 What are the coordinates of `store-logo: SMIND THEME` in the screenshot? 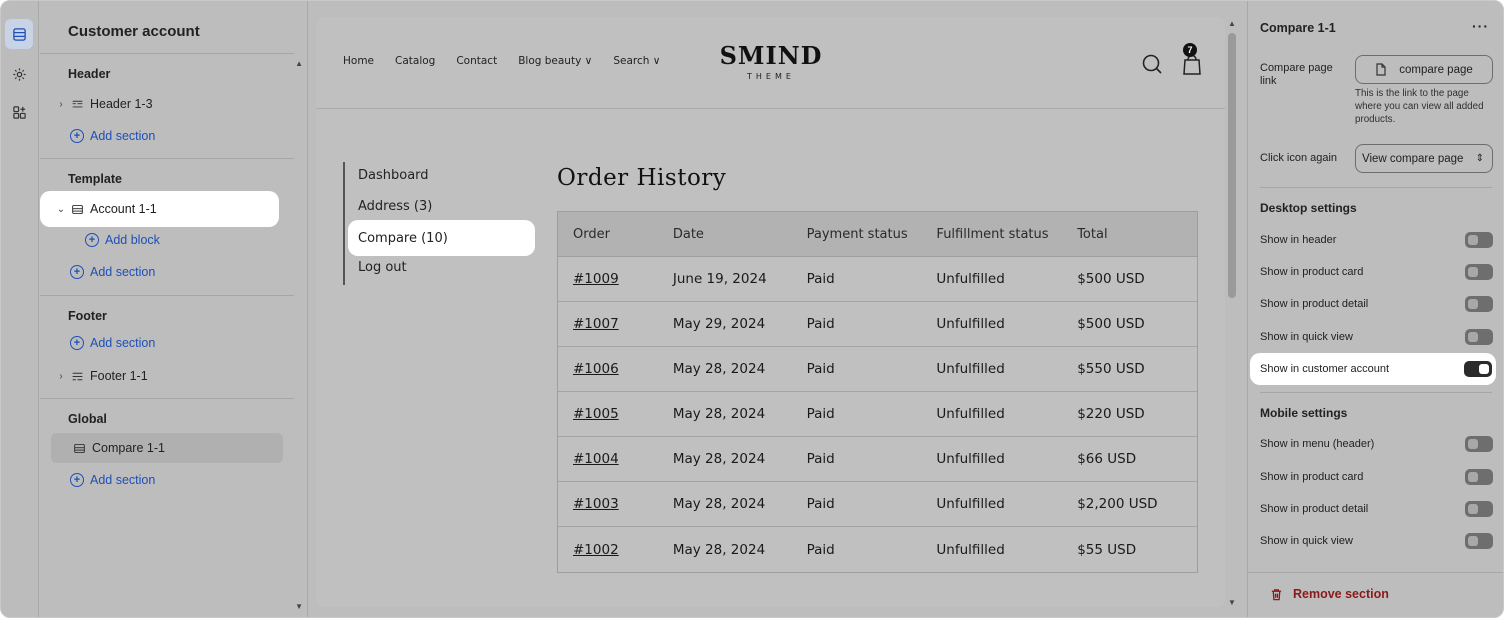 It's located at (771, 61).